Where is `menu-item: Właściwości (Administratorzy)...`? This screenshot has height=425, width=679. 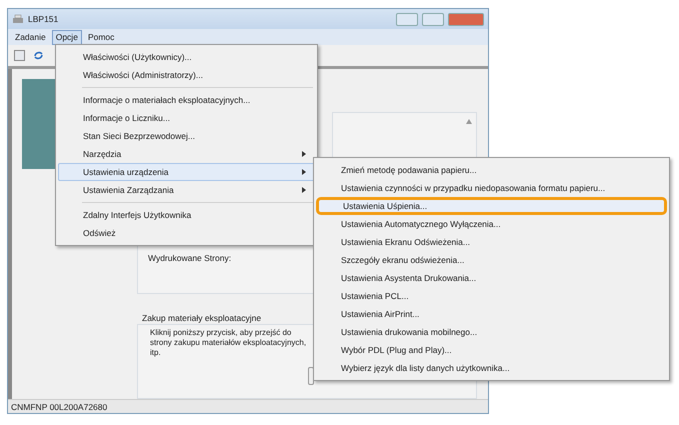
menu-item: Właściwości (Administratorzy)... is located at coordinates (186, 75).